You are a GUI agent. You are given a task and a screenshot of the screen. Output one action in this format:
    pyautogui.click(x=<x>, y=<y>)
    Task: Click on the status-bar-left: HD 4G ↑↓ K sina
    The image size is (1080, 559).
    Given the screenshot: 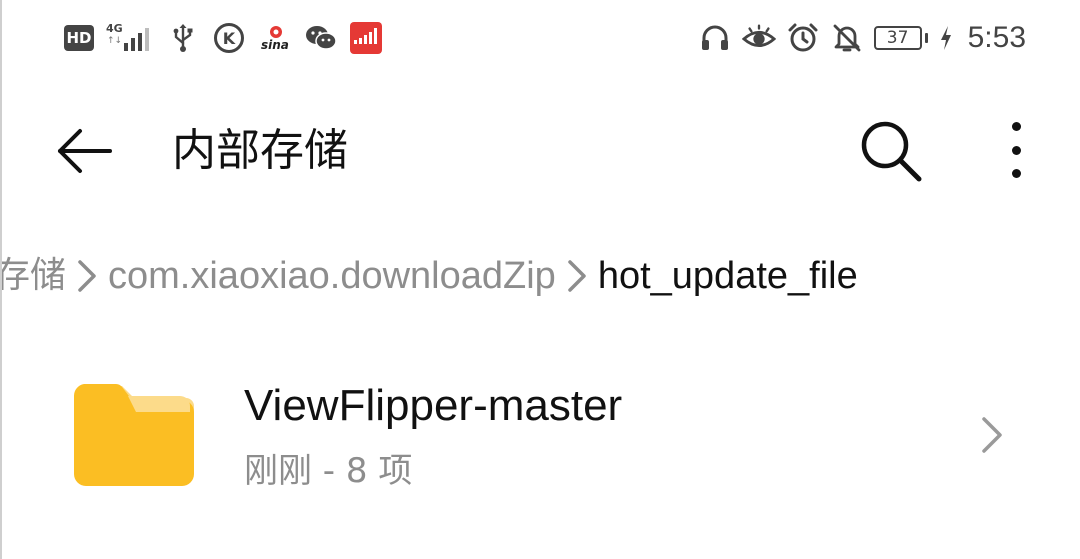 What is the action you would take?
    pyautogui.click(x=223, y=38)
    